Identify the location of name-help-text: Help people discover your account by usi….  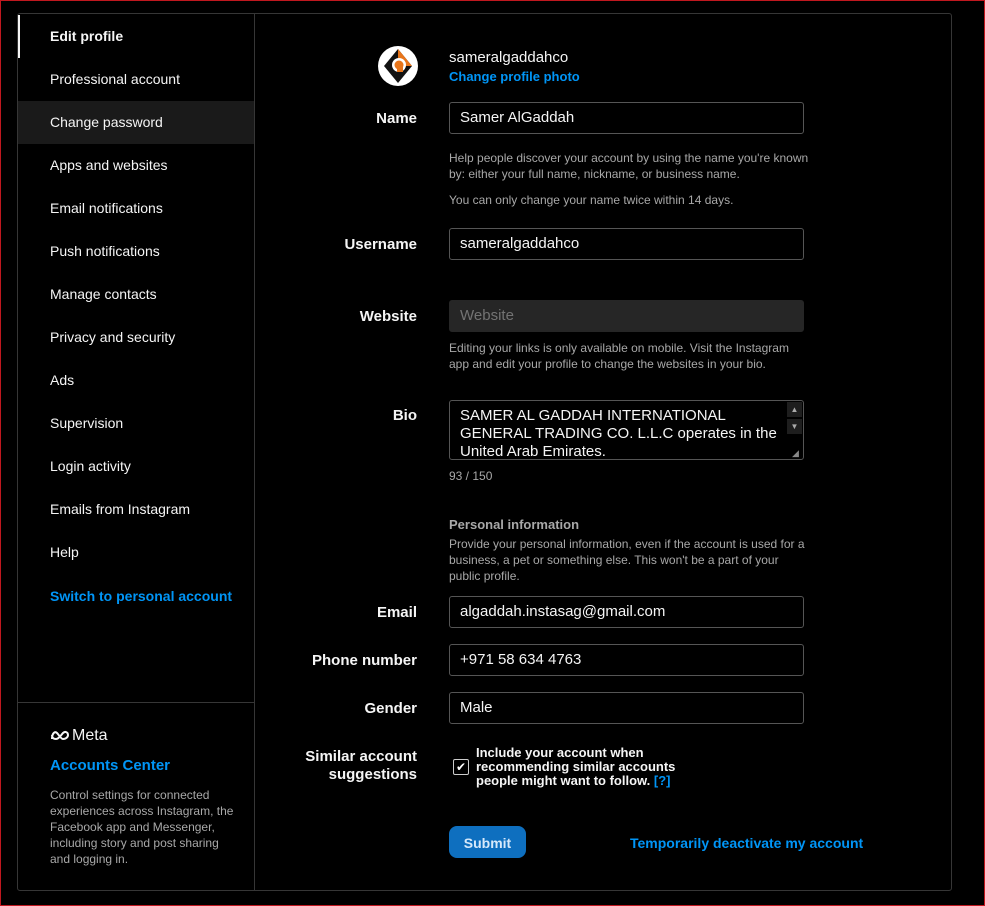
(629, 166).